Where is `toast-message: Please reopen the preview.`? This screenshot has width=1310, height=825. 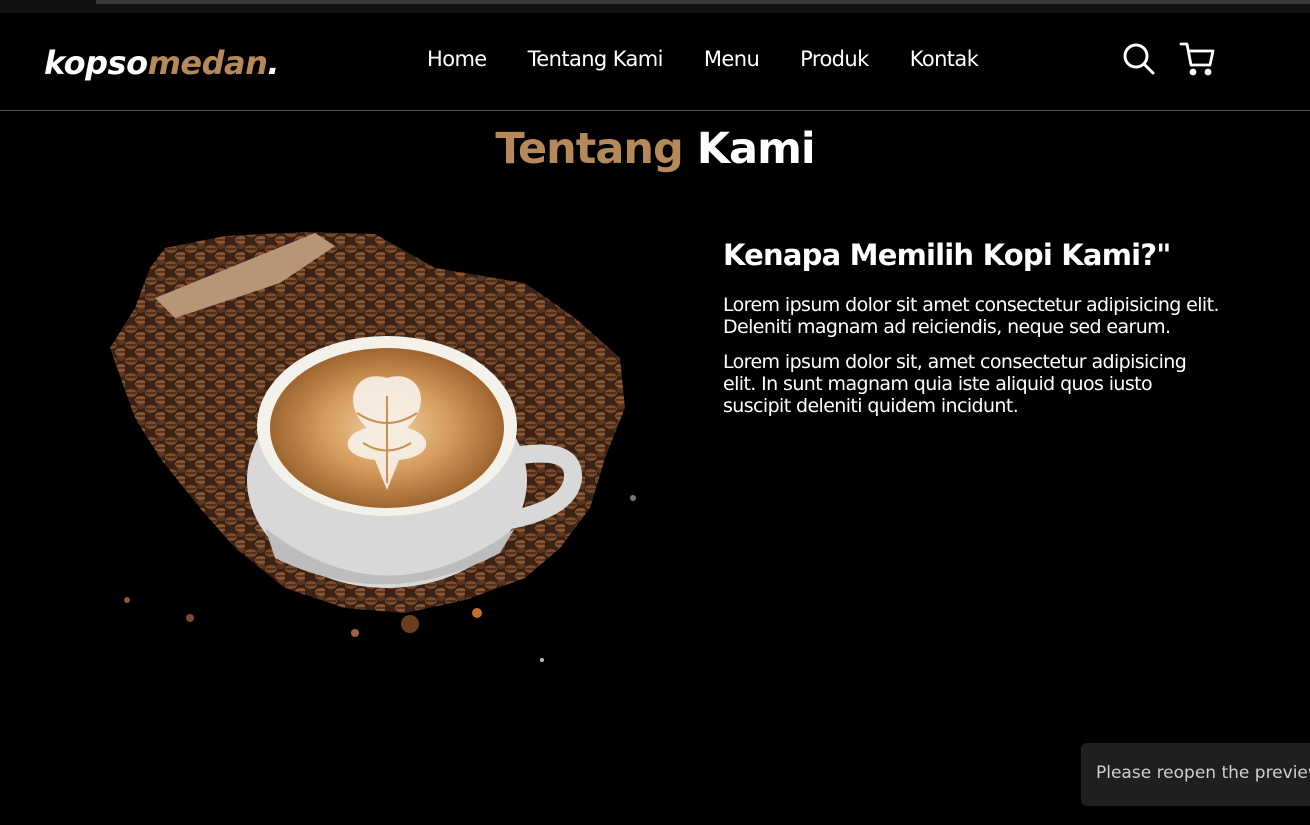
toast-message: Please reopen the preview. is located at coordinates (1203, 773).